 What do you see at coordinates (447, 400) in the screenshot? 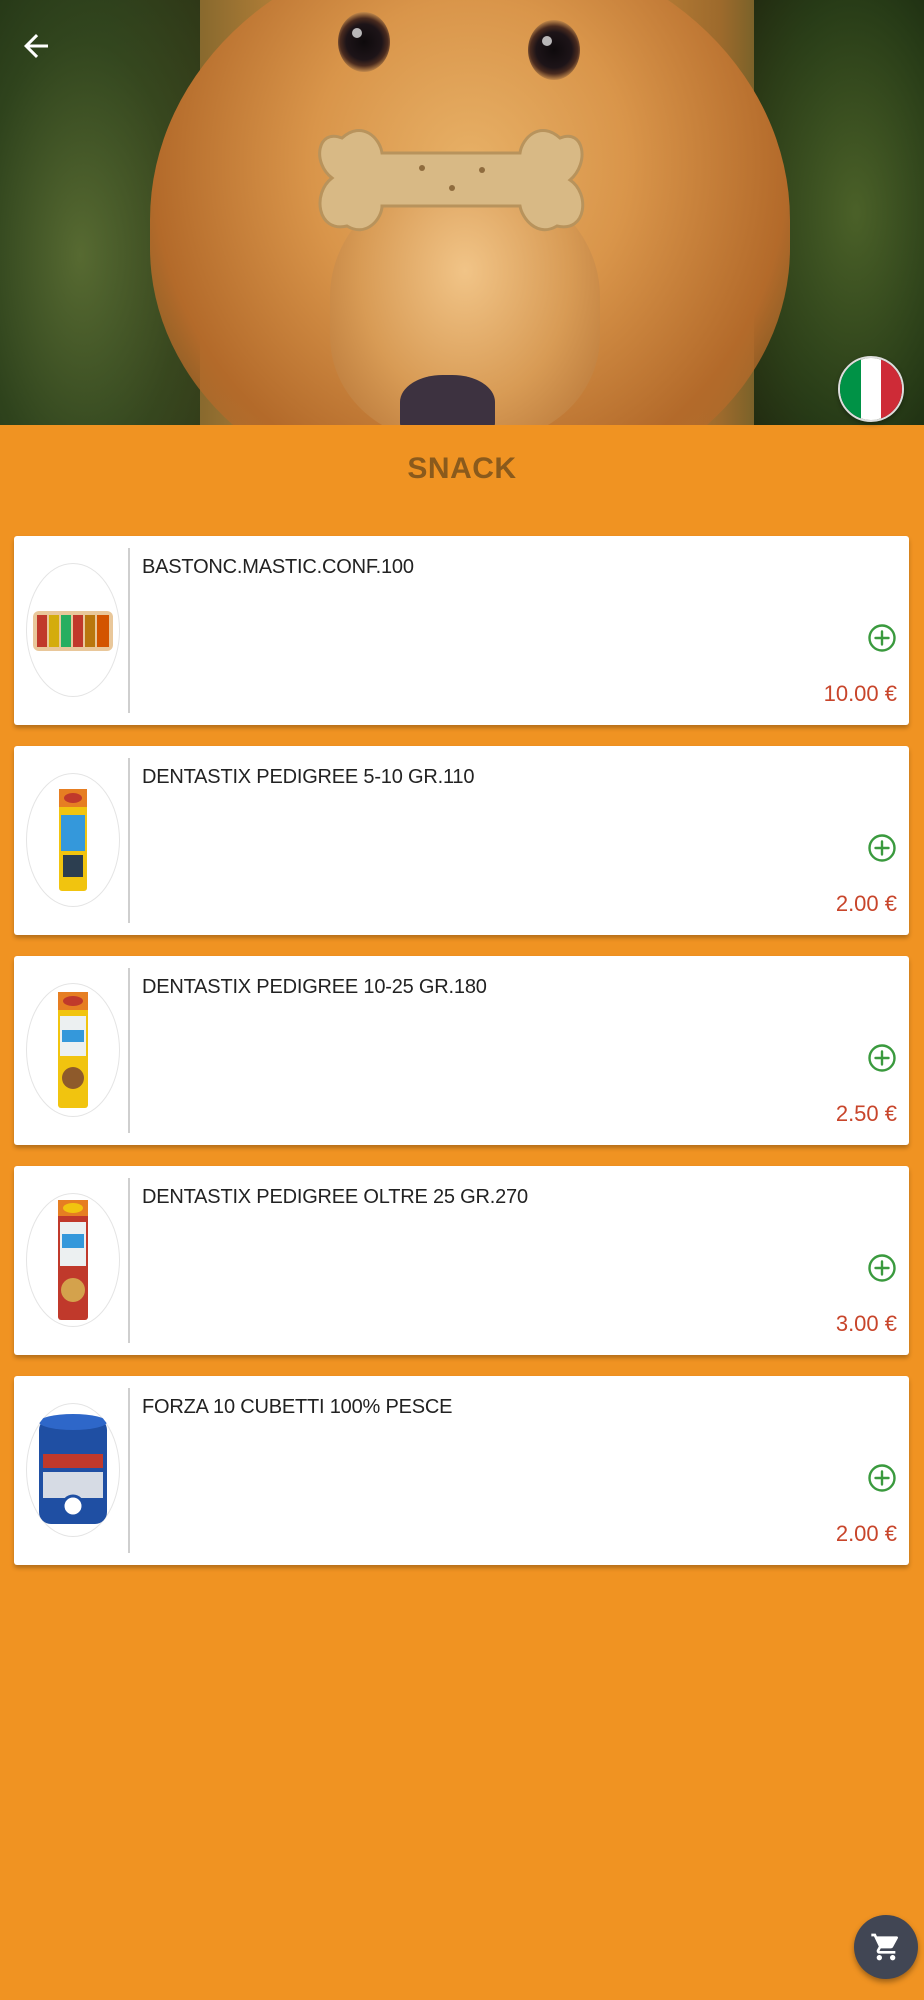
I see `hero-dog-nose` at bounding box center [447, 400].